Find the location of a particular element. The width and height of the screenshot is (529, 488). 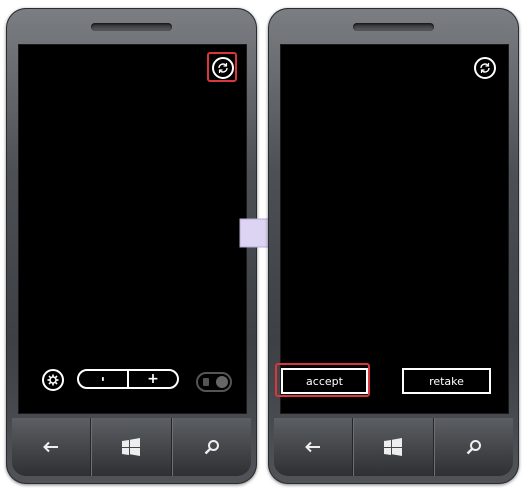

zoom-in-label: + is located at coordinates (153, 379).